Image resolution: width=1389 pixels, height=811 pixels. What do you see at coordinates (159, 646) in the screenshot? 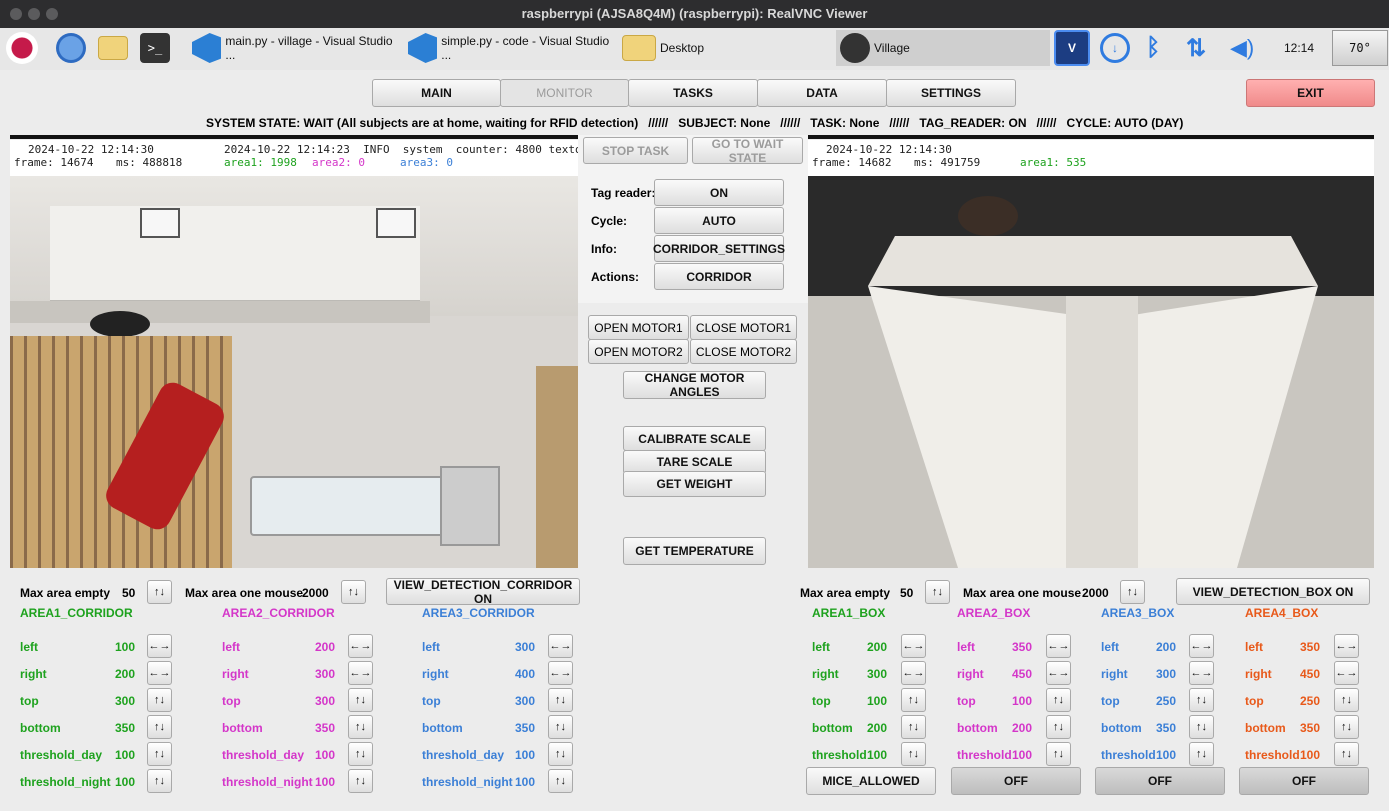
I see `corridor-area1-left-stepper: ←→` at bounding box center [159, 646].